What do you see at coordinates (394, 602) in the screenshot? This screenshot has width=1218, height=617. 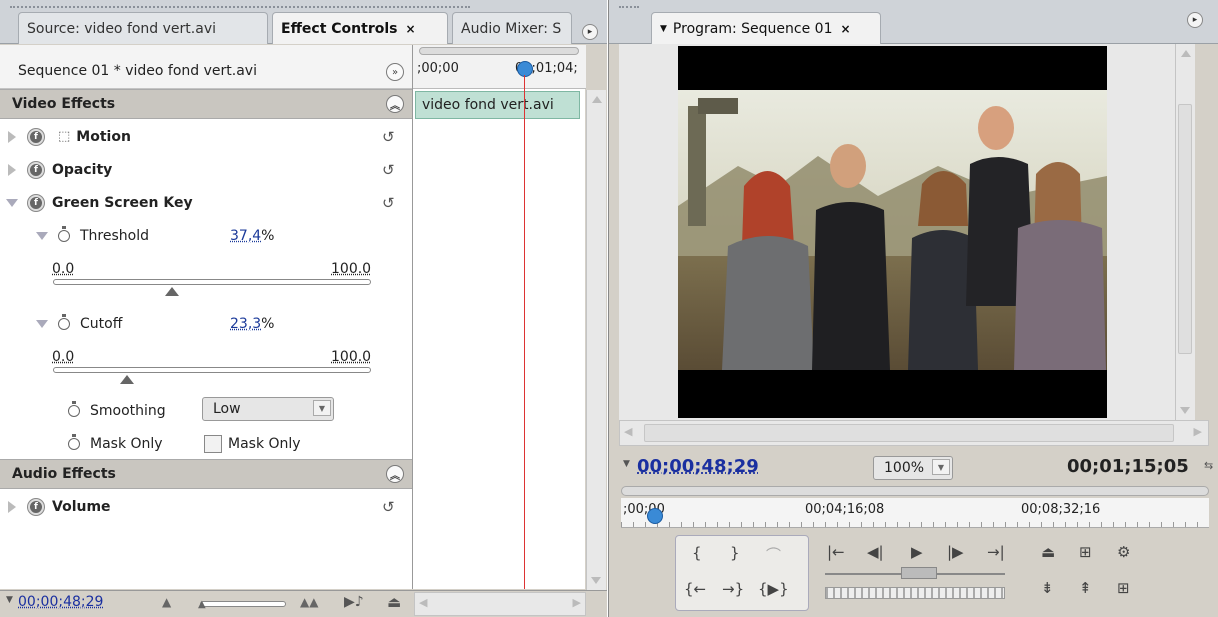 I see `export-icon: ⏏` at bounding box center [394, 602].